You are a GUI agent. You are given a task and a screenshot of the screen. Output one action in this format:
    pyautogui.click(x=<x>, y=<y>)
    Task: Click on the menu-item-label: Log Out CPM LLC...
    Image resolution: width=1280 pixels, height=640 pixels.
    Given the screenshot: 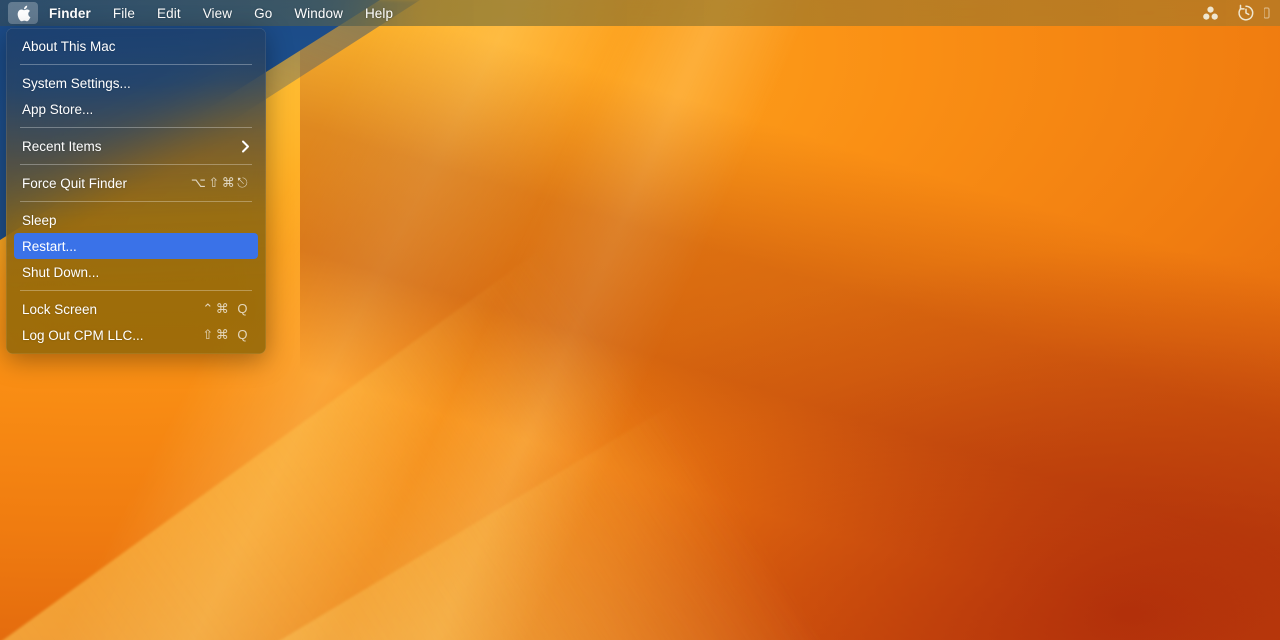 What is the action you would take?
    pyautogui.click(x=83, y=335)
    